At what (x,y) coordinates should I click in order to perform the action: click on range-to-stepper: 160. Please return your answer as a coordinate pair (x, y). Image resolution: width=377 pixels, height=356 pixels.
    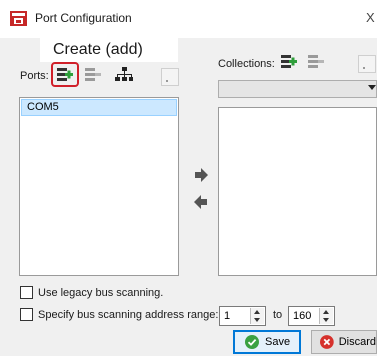
    Looking at the image, I should click on (311, 316).